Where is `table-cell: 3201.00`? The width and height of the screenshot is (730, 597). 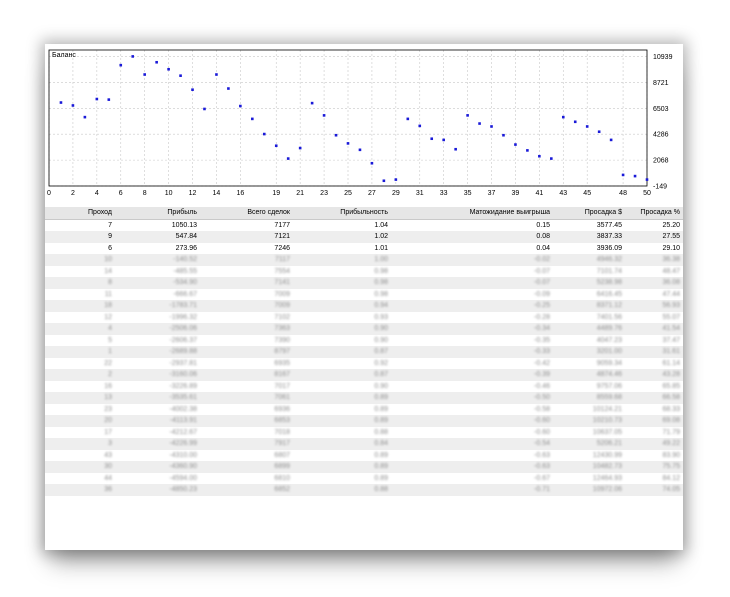
table-cell: 3201.00 is located at coordinates (609, 352).